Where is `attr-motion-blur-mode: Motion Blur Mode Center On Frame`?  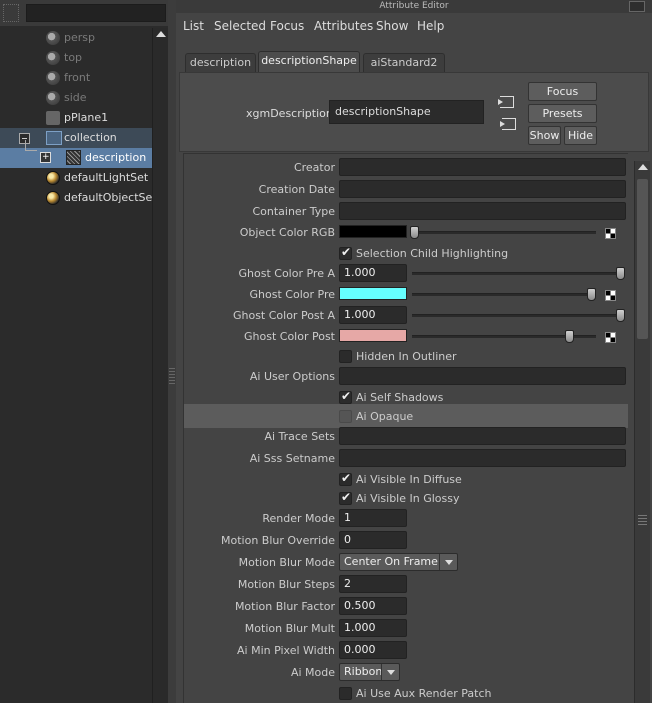
attr-motion-blur-mode: Motion Blur Mode Center On Frame is located at coordinates (406, 563).